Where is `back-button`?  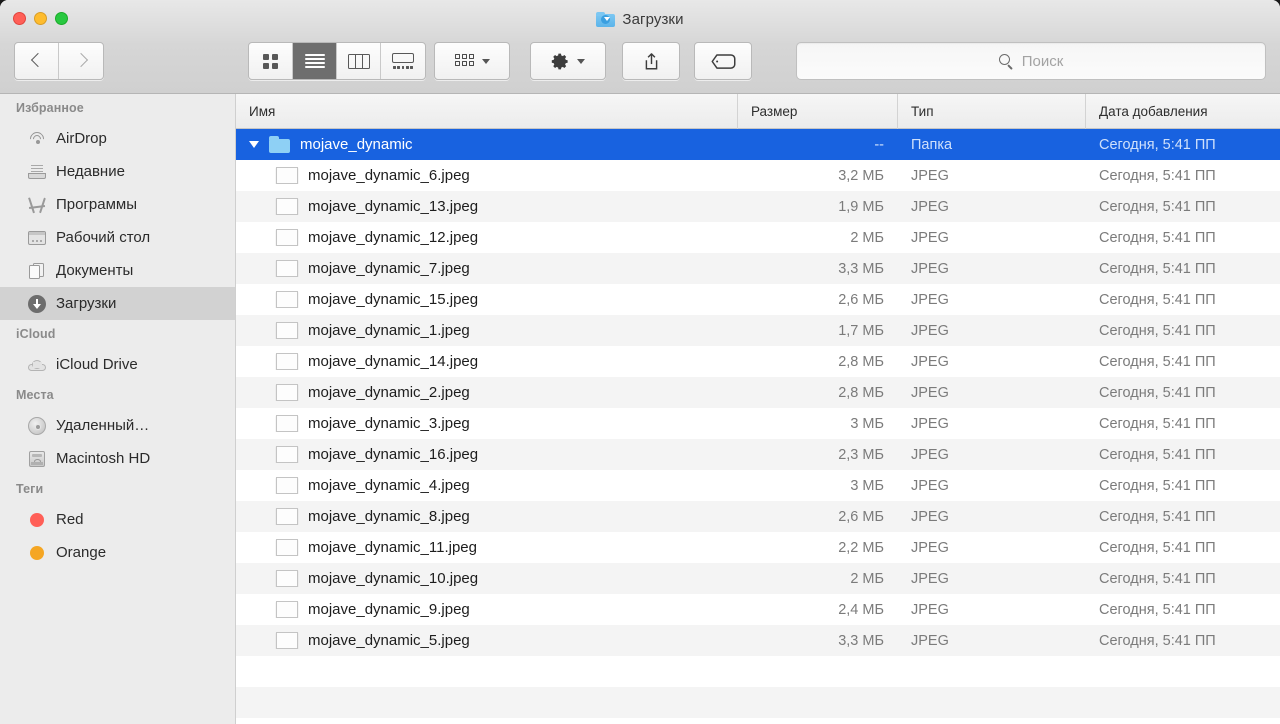
back-button is located at coordinates (37, 61).